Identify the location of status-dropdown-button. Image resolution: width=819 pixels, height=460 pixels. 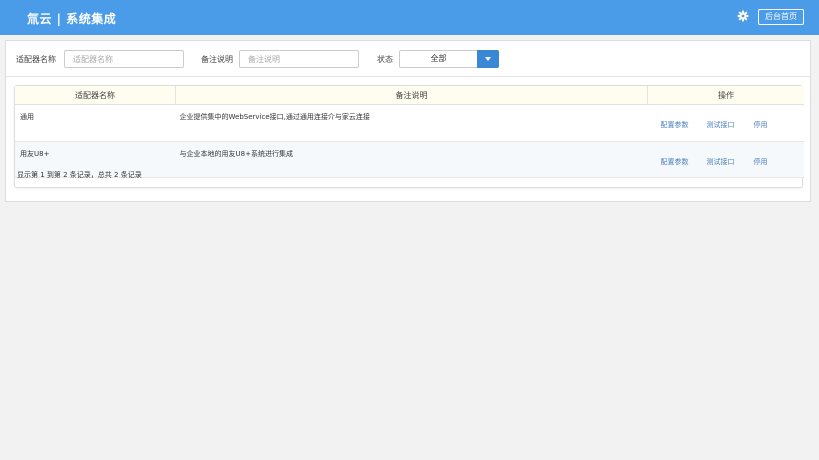
(488, 59).